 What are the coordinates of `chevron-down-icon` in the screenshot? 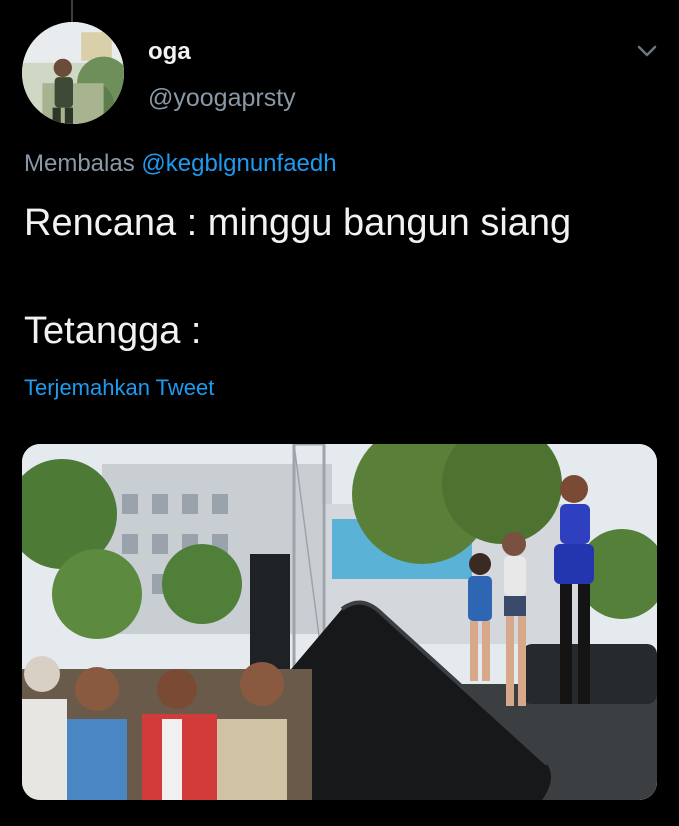 It's located at (647, 51).